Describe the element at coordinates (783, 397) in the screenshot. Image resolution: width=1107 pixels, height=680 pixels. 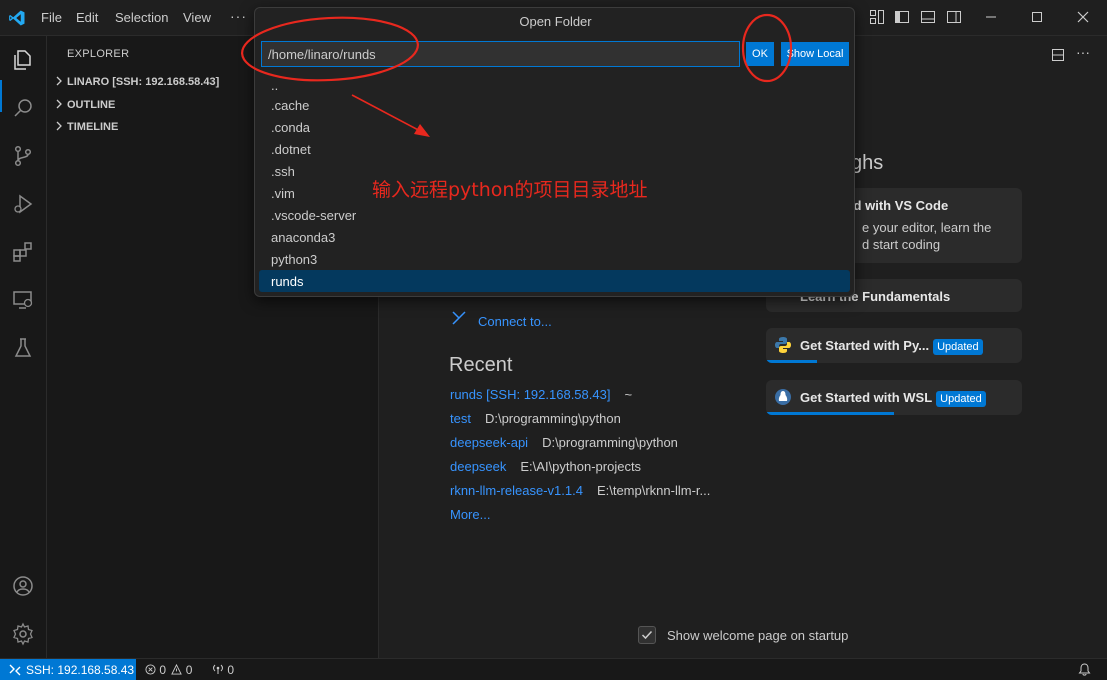
I see `linux-penguin-icon` at that location.